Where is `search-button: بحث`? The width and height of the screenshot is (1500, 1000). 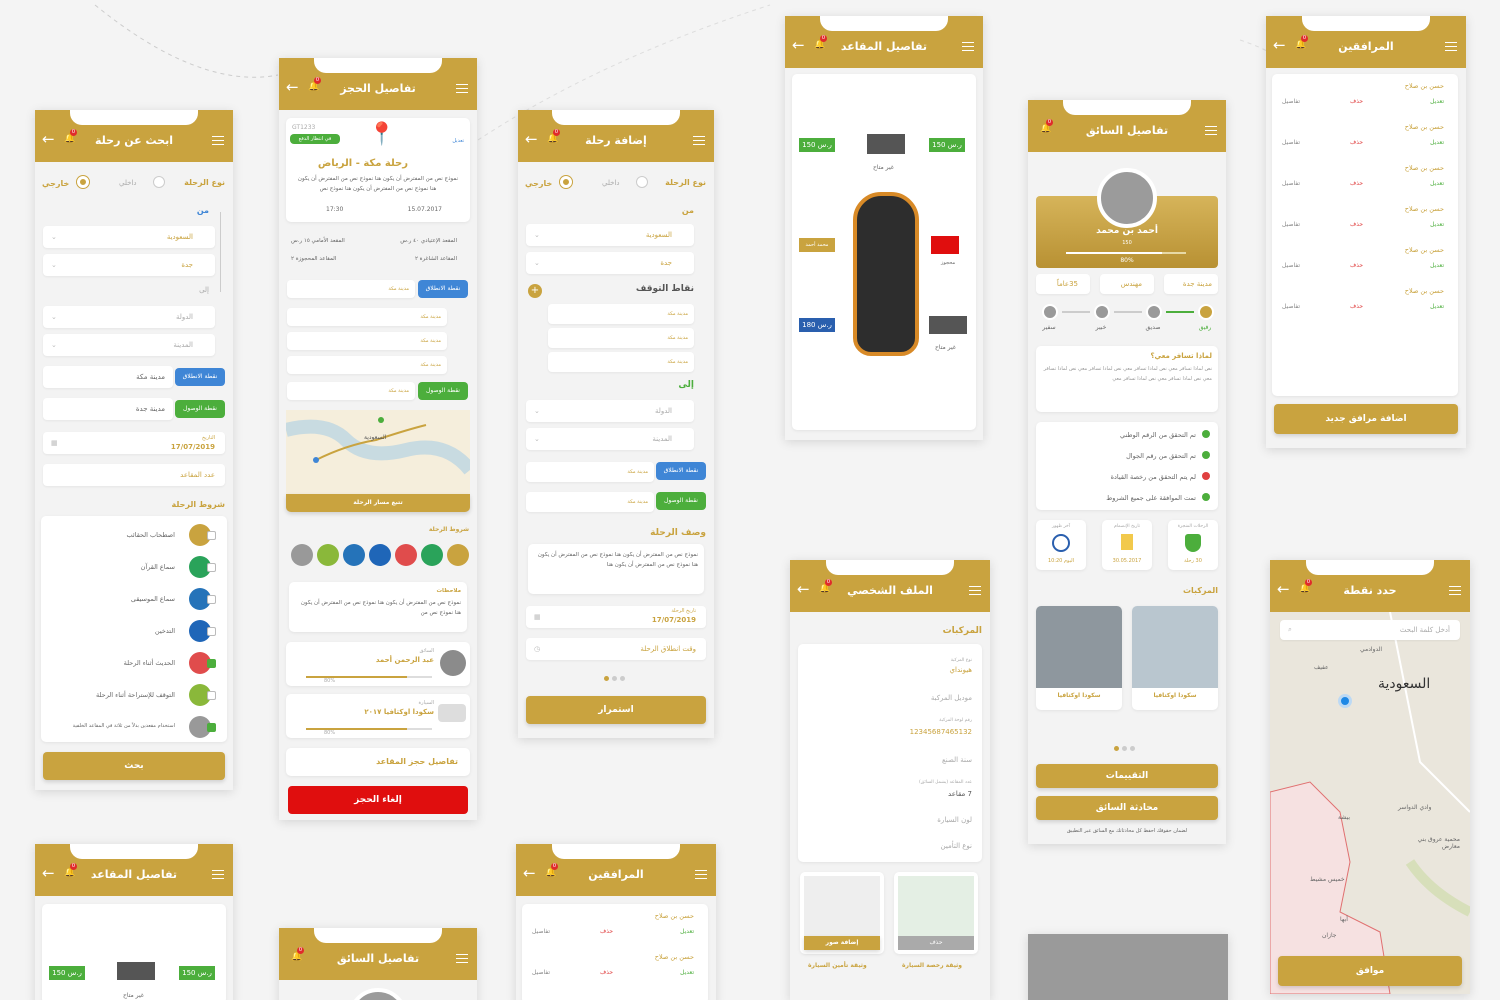 search-button: بحث is located at coordinates (134, 766).